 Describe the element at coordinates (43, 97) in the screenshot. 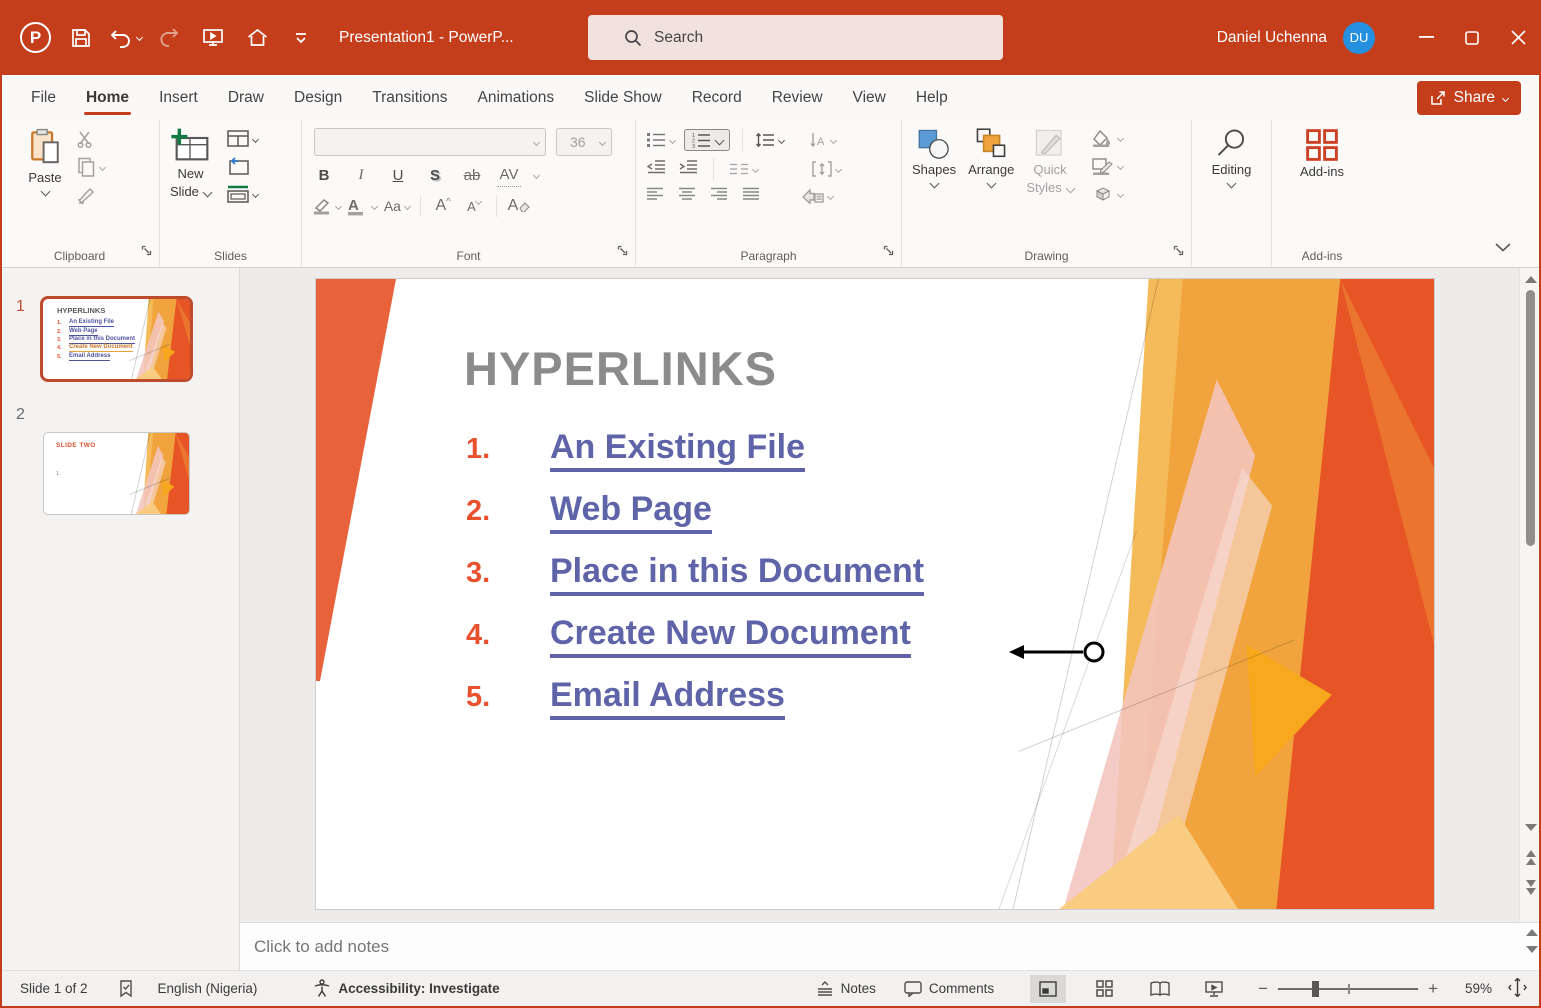

I see `tab-file: File` at that location.